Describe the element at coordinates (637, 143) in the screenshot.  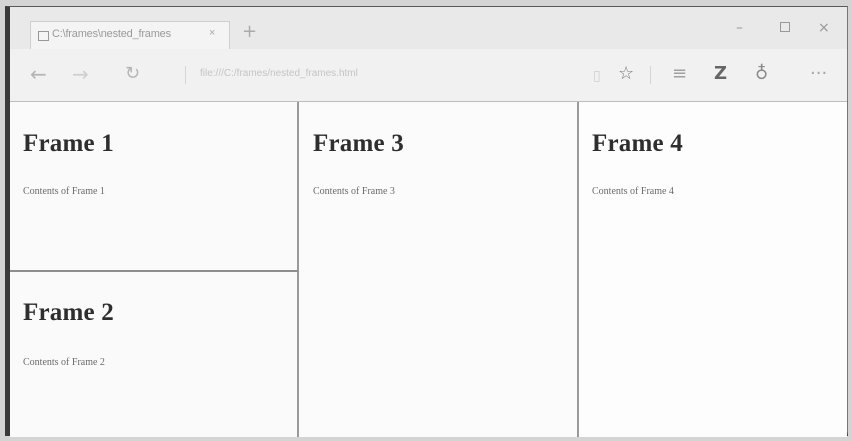
I see `frame-heading: Frame 4` at that location.